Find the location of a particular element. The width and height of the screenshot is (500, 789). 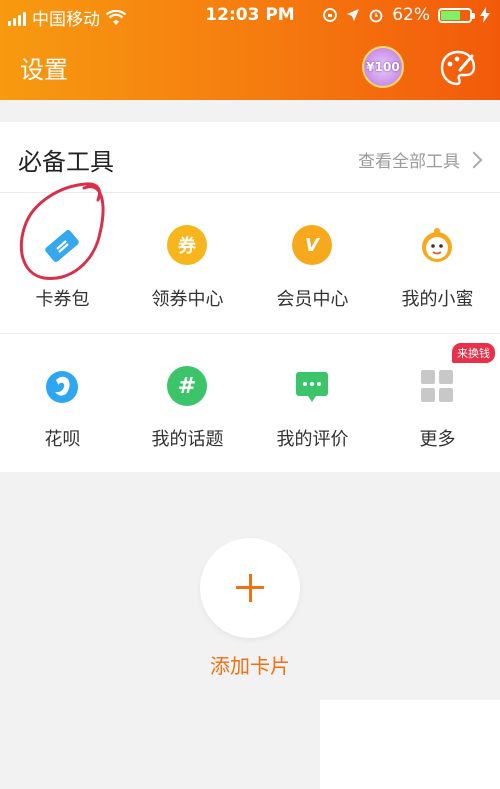

alarm-icon is located at coordinates (376, 16).